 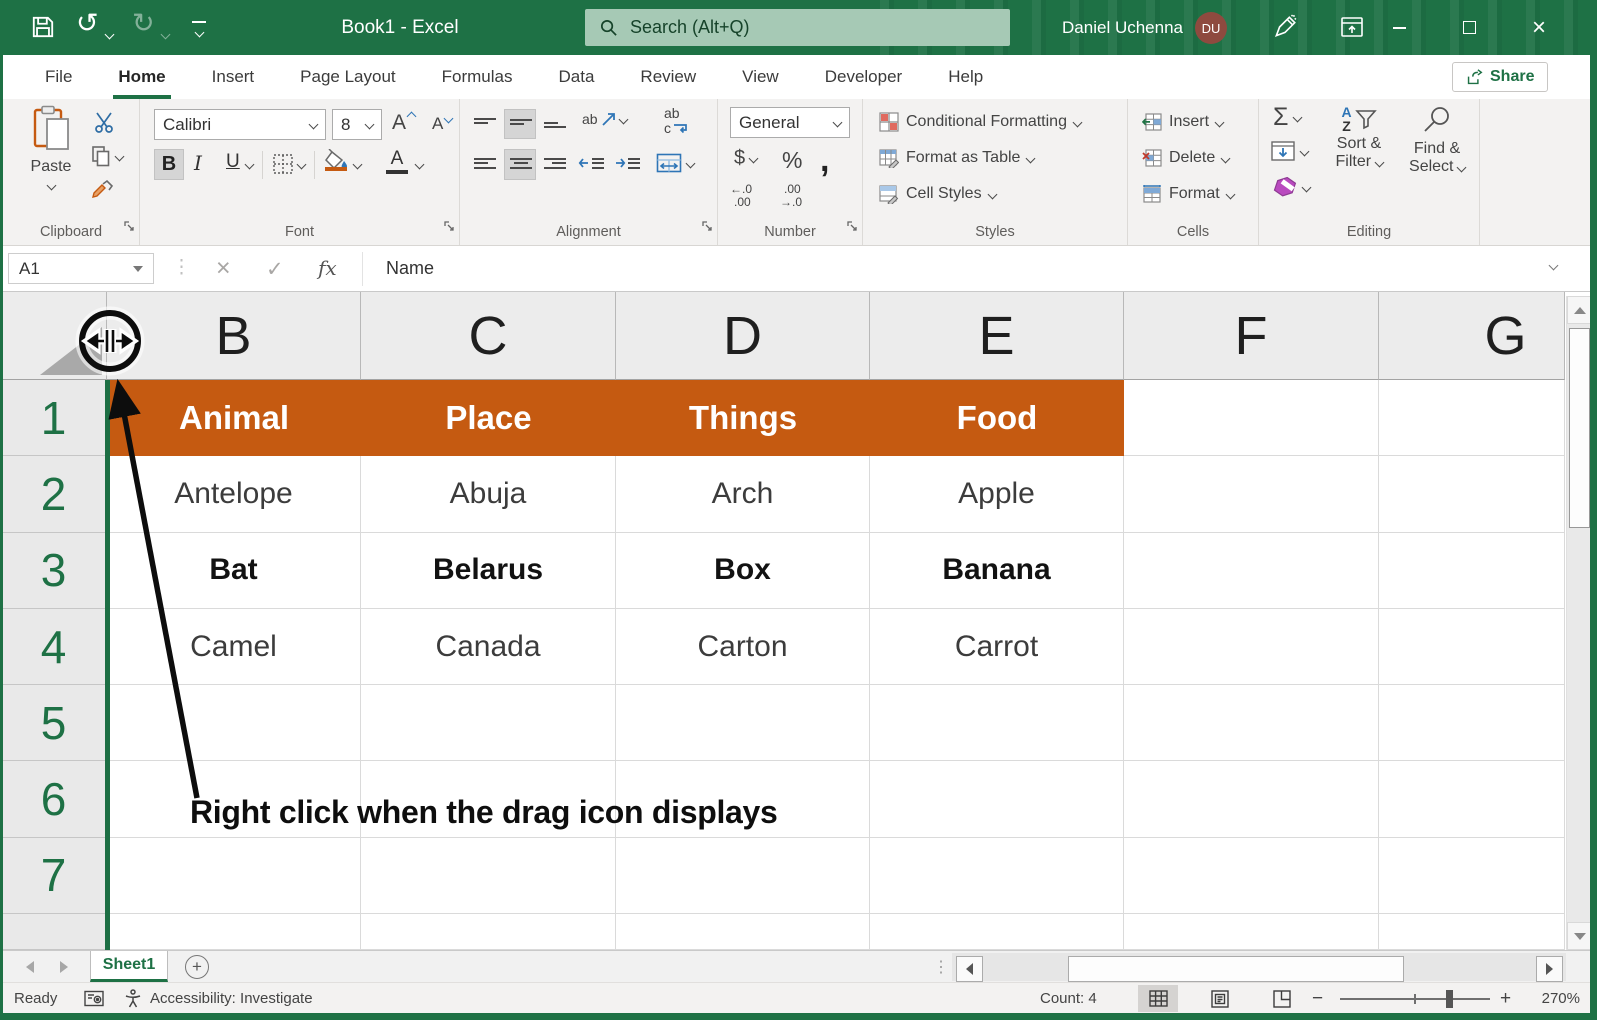 What do you see at coordinates (605, 119) in the screenshot?
I see `orientation-button: ab` at bounding box center [605, 119].